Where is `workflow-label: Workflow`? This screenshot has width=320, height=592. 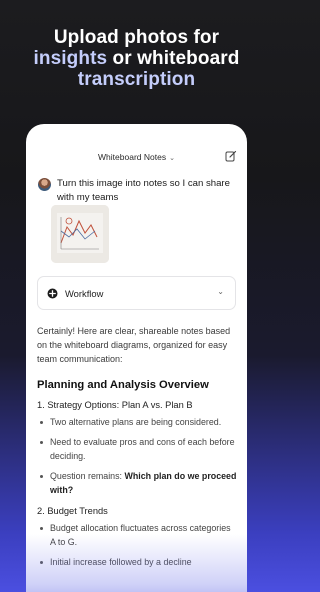
workflow-label: Workflow is located at coordinates (84, 293).